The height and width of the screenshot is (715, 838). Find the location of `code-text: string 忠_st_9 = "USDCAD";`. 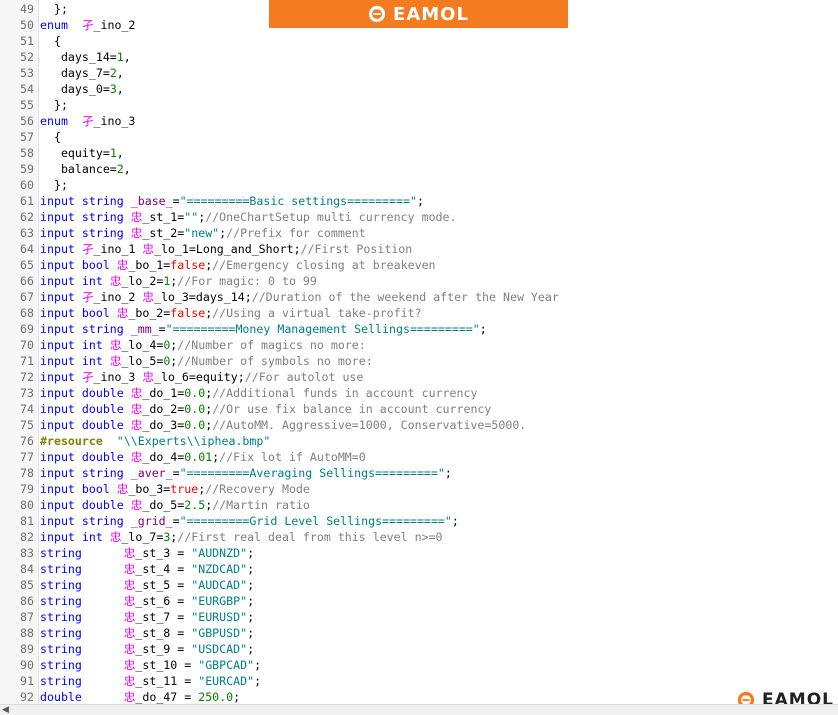

code-text: string 忠_st_9 = "USDCAD"; is located at coordinates (147, 649).